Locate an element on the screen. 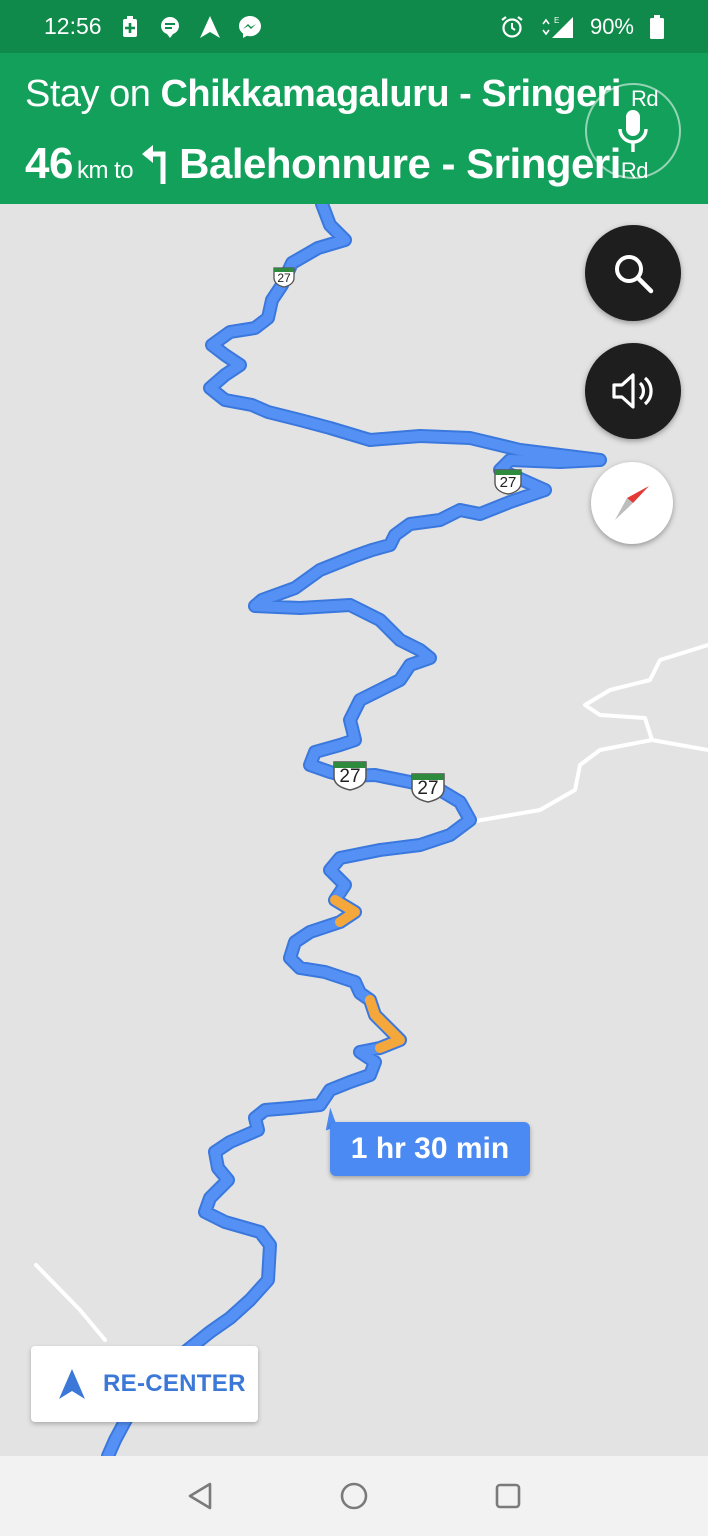 The width and height of the screenshot is (708, 1536). current-road-line: Stay on Chikkamagaluru - Sringeri Rd is located at coordinates (342, 94).